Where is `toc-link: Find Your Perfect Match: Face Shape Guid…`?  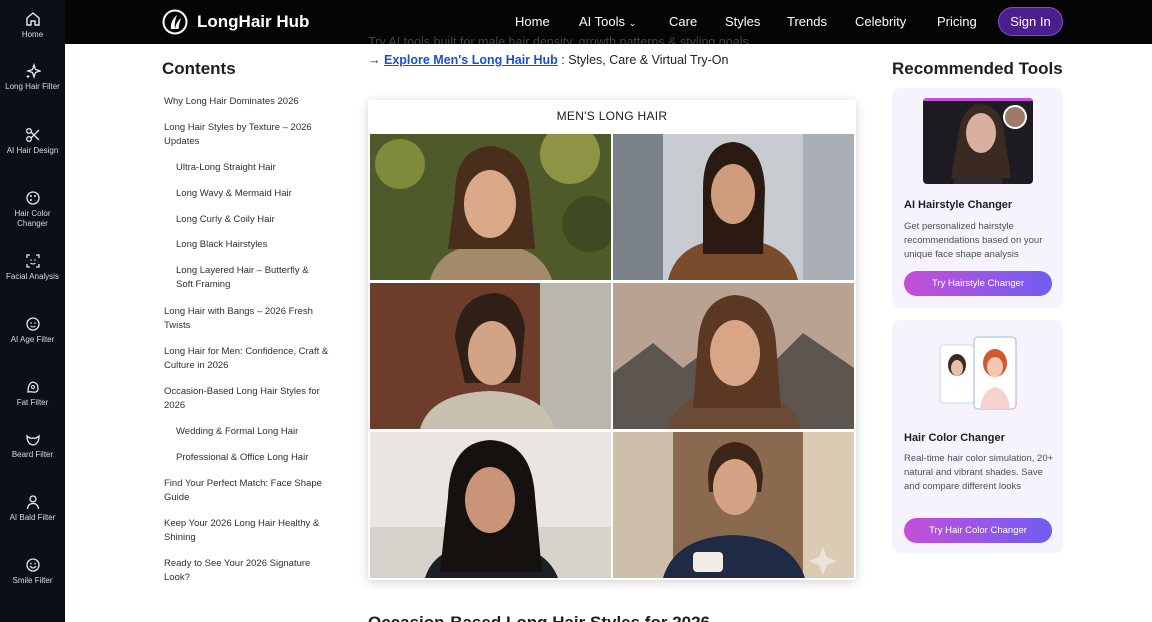
toc-link: Find Your Perfect Match: Face Shape Guid… is located at coordinates (246, 491).